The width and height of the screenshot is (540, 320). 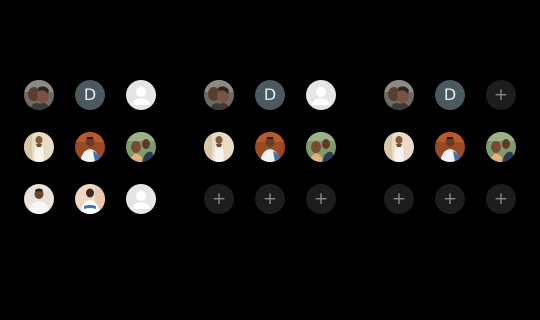 I want to click on contacts-panel-1: D, so click(x=90, y=149).